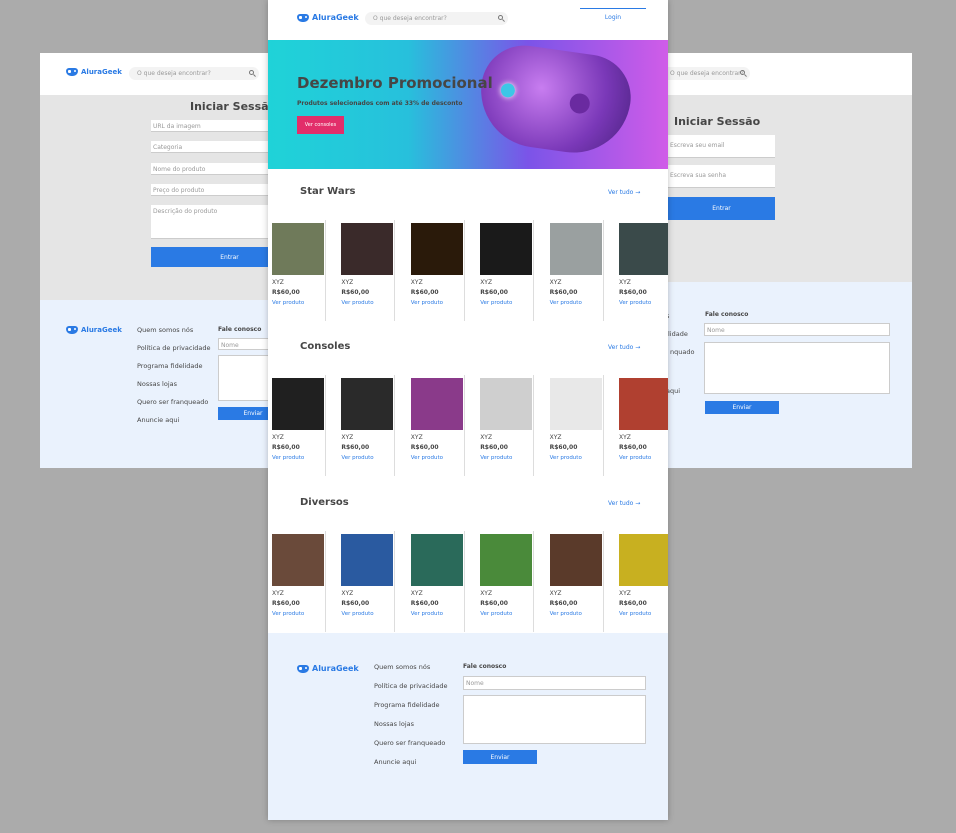 The height and width of the screenshot is (833, 956). I want to click on login-button: Entrar, so click(721, 208).